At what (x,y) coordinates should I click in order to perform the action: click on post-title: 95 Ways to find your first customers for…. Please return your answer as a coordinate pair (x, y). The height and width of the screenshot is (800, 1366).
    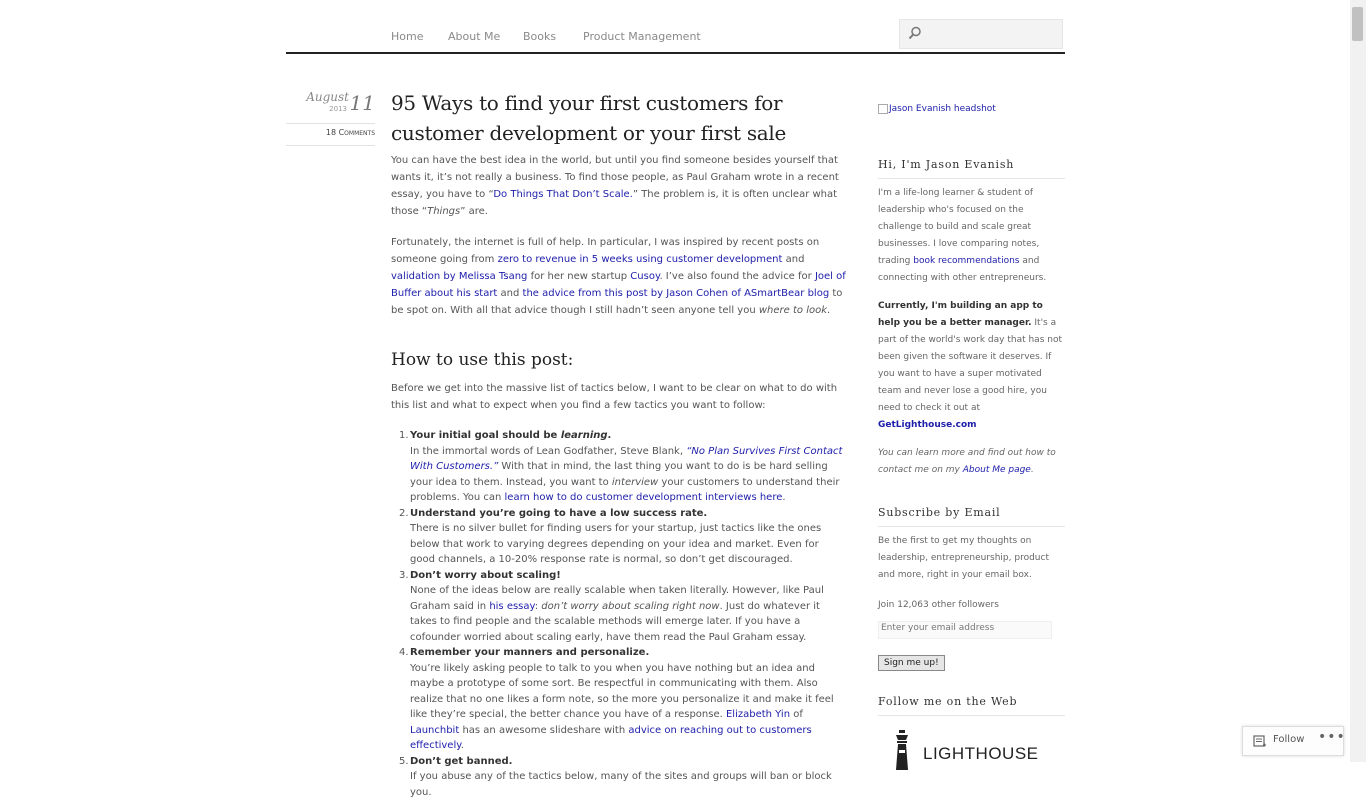
    Looking at the image, I should click on (618, 118).